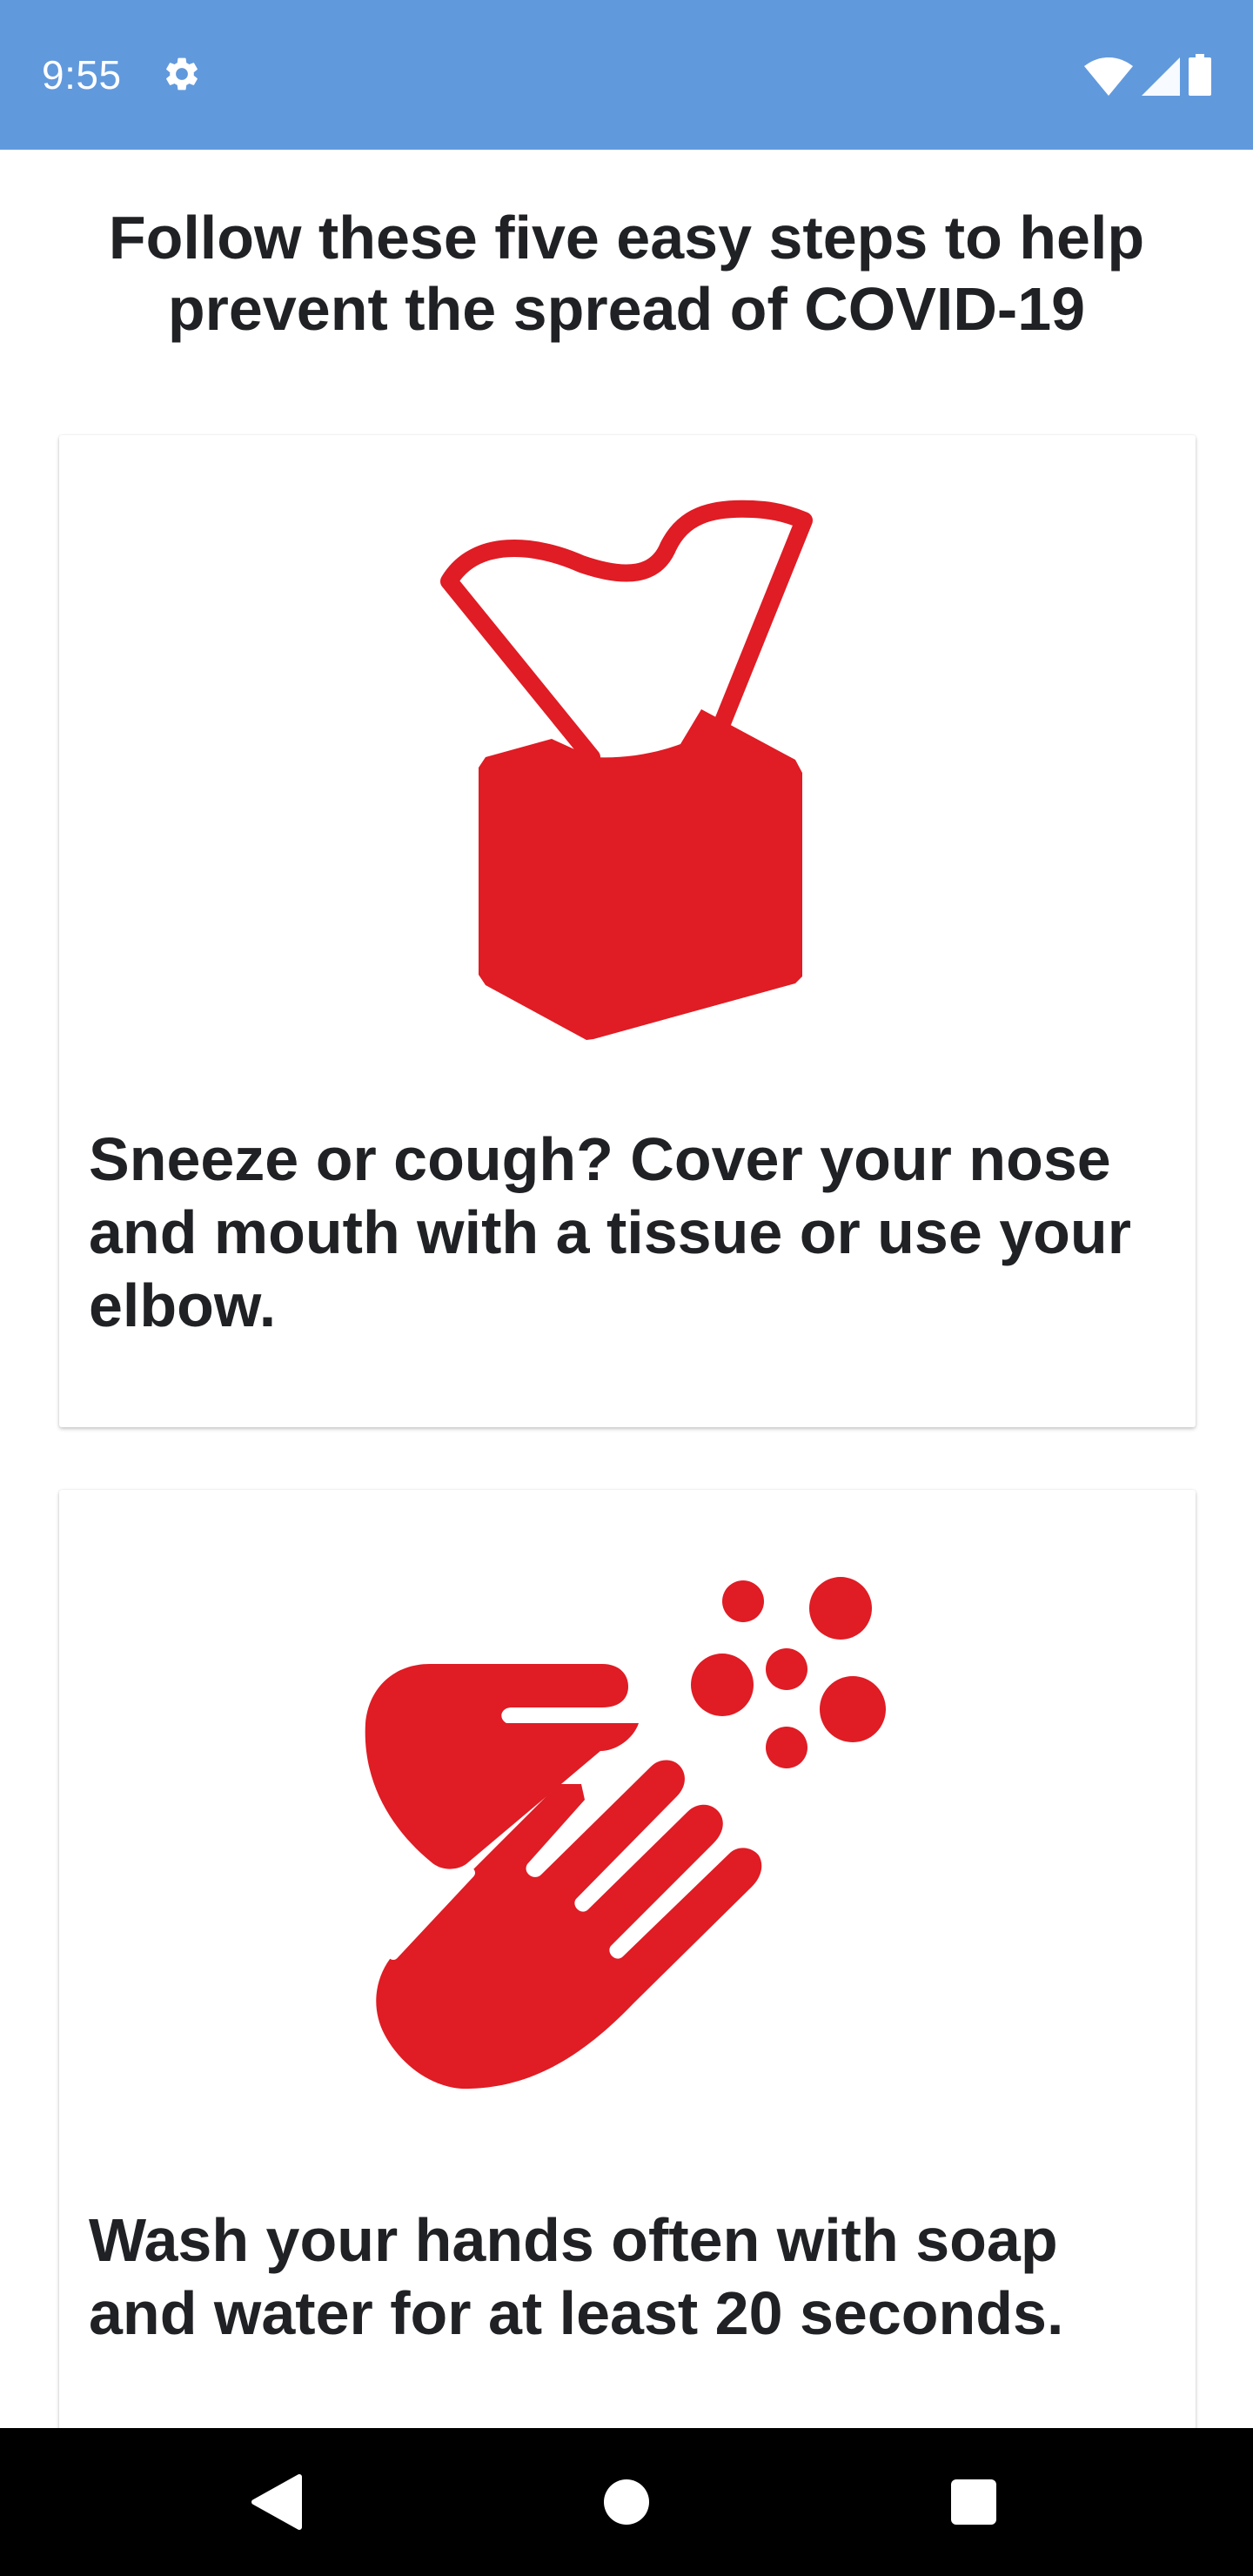  I want to click on tissue-box-icon, so click(626, 770).